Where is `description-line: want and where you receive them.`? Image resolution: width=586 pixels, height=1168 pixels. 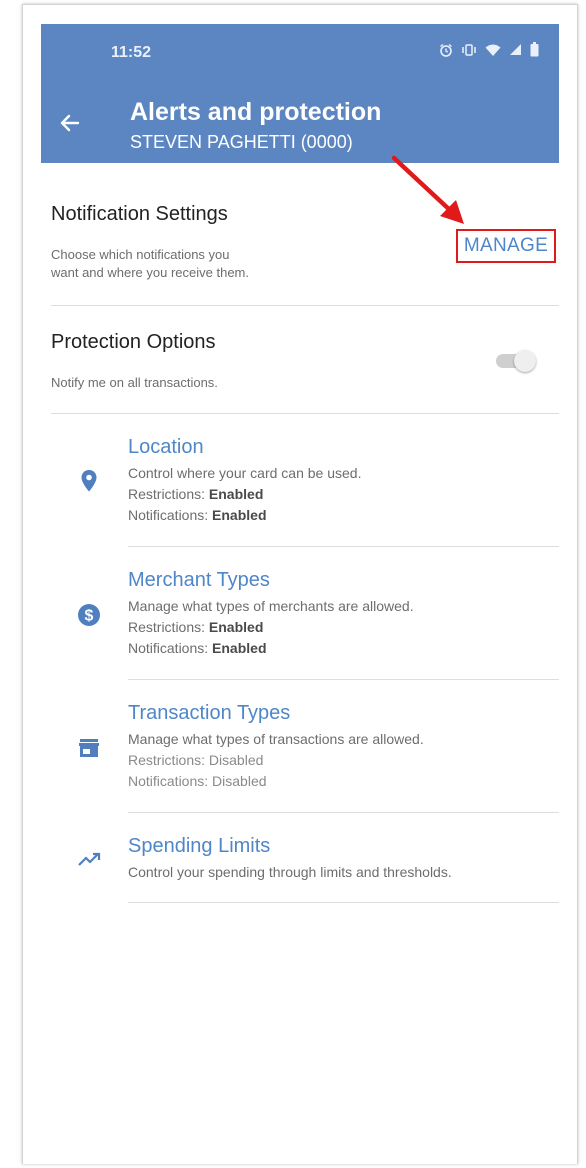 description-line: want and where you receive them. is located at coordinates (150, 272).